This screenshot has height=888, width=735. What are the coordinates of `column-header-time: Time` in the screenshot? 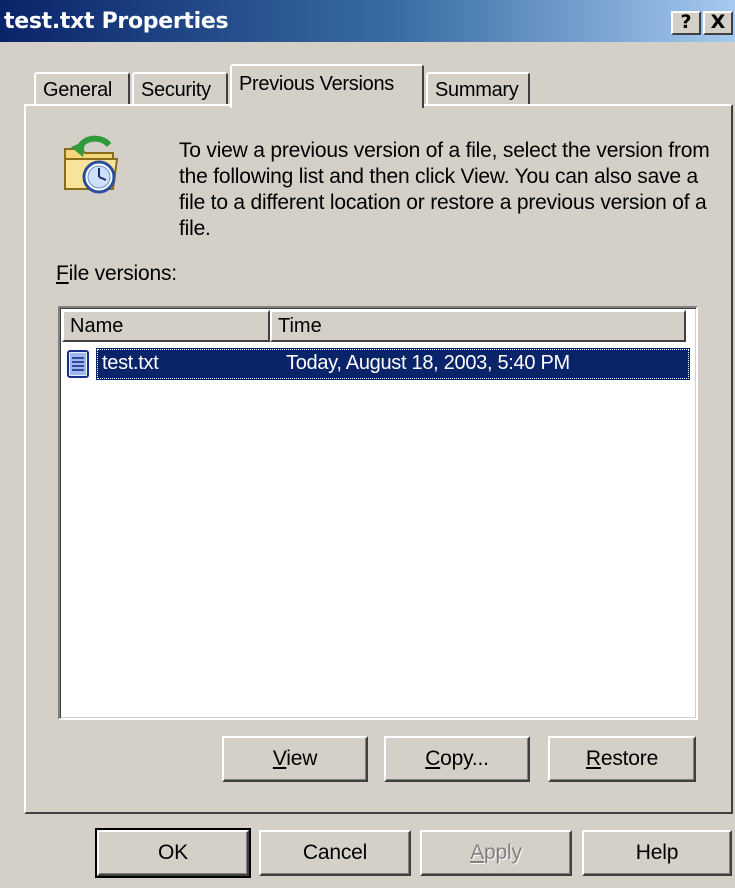 It's located at (478, 326).